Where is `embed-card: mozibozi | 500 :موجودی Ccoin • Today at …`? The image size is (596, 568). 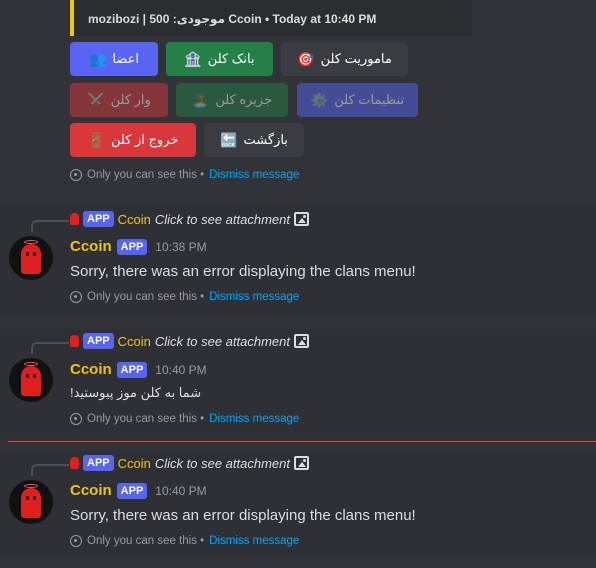
embed-card: mozibozi | 500 :موجودی Ccoin • Today at … is located at coordinates (271, 18).